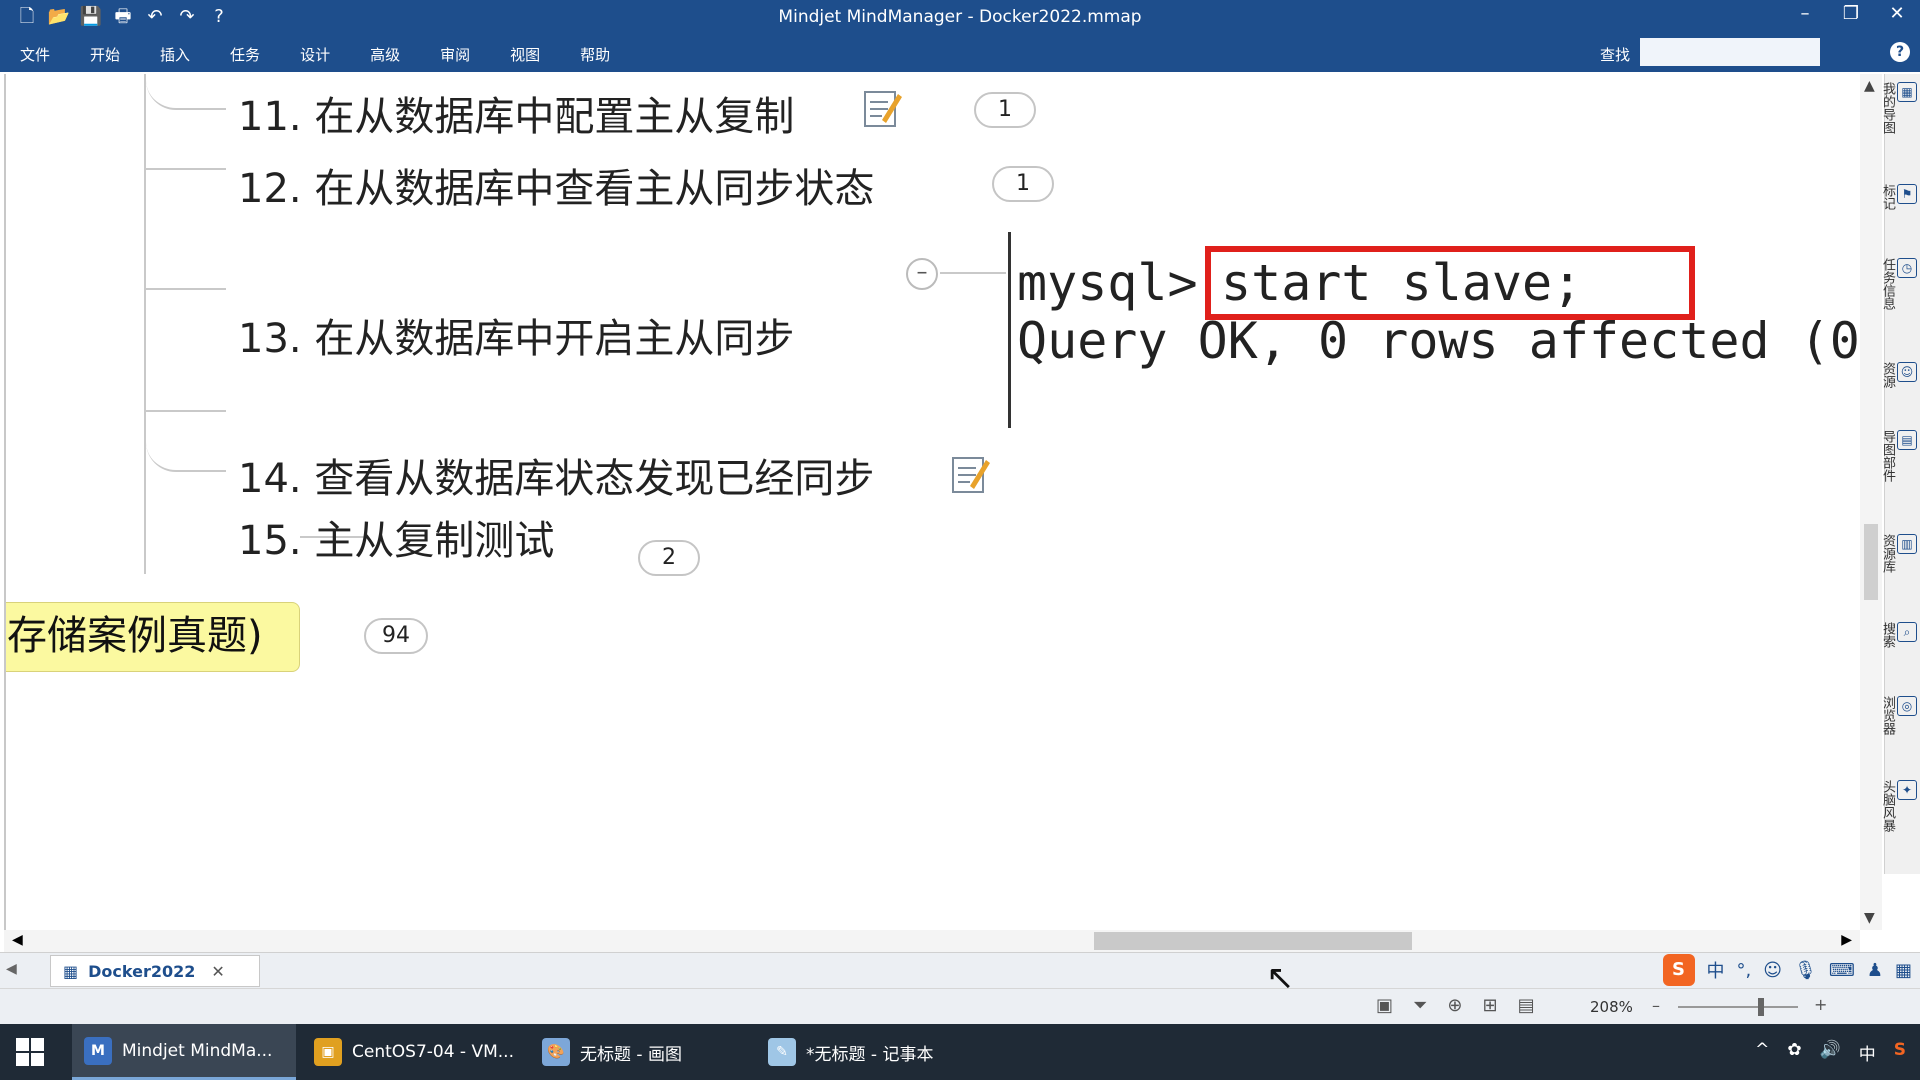  What do you see at coordinates (1867, 1052) in the screenshot?
I see `input-language-indicator: 中` at bounding box center [1867, 1052].